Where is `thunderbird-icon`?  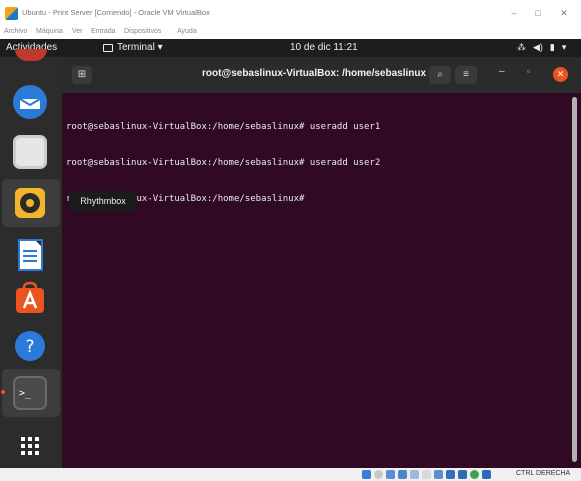
thunderbird-icon is located at coordinates (30, 102).